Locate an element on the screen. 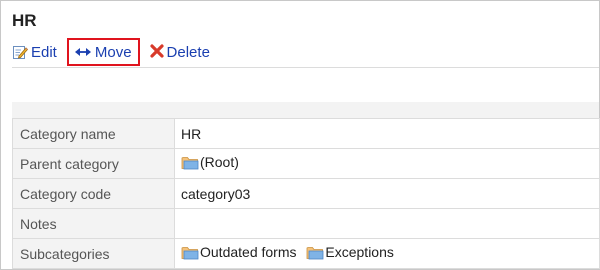 The image size is (600, 270). parent-category-link: (Root) is located at coordinates (210, 162).